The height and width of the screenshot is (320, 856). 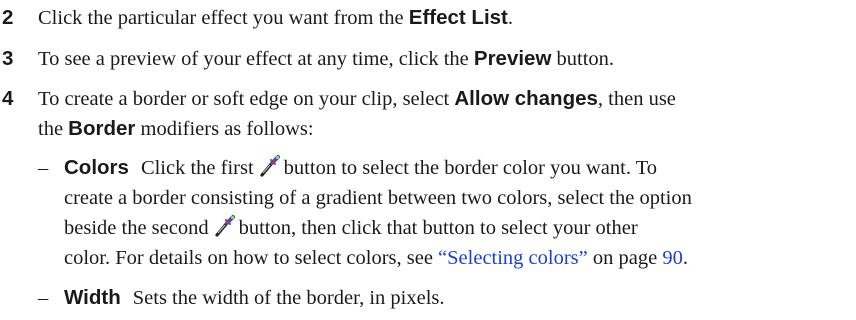 What do you see at coordinates (288, 298) in the screenshot?
I see `width-text: Sets the width of the border, in pixels.` at bounding box center [288, 298].